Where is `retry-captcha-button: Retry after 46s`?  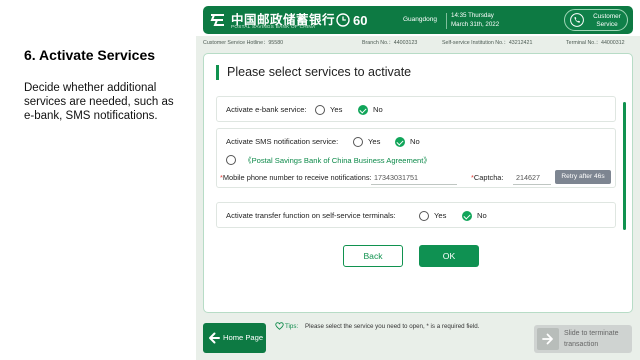
retry-captcha-button: Retry after 46s is located at coordinates (583, 177).